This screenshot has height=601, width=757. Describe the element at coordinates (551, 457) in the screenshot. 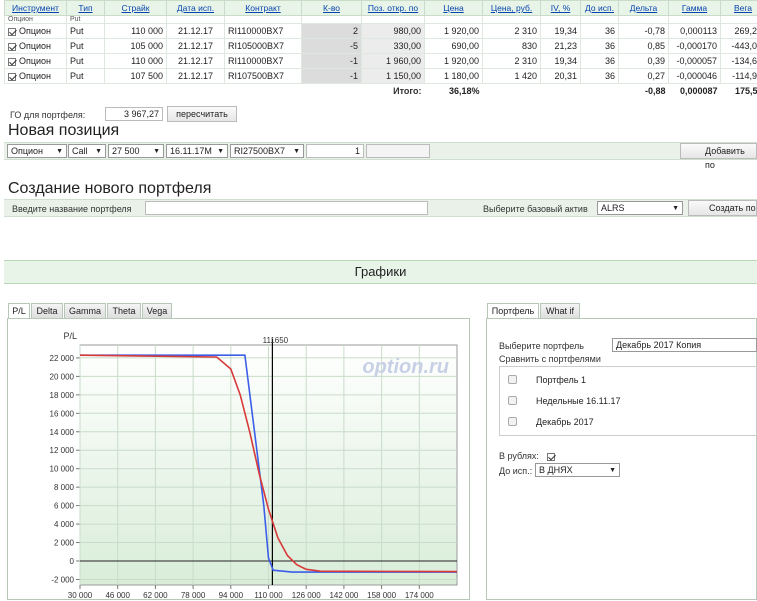

I see `rubles-checkbox` at that location.